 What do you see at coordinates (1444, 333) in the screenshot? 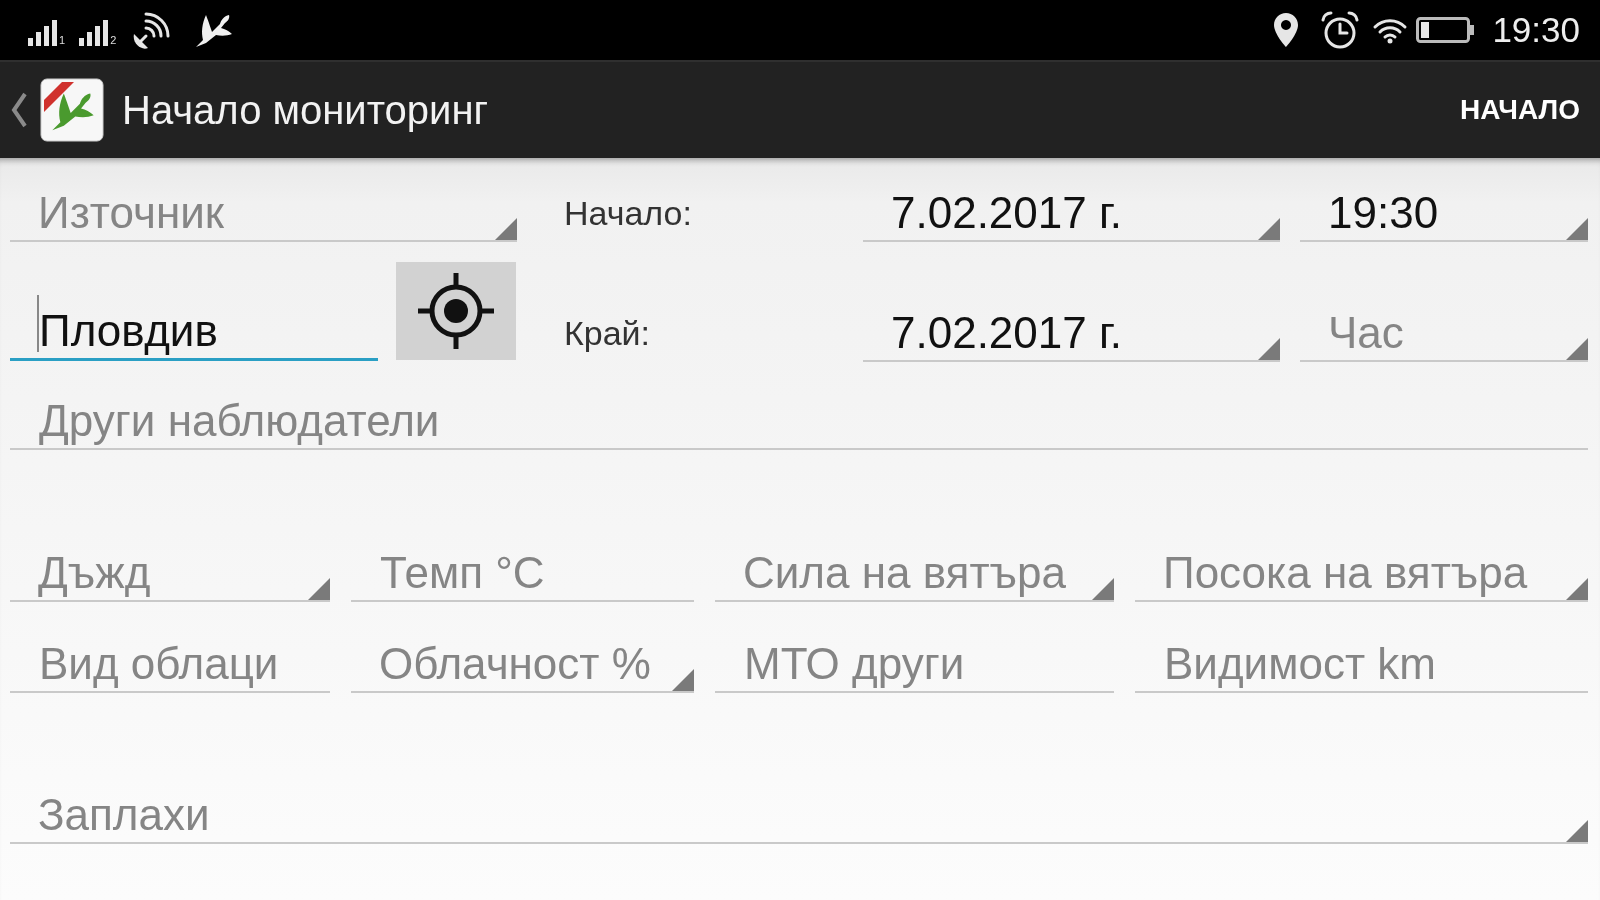
I see `time-dropdown: Час` at bounding box center [1444, 333].